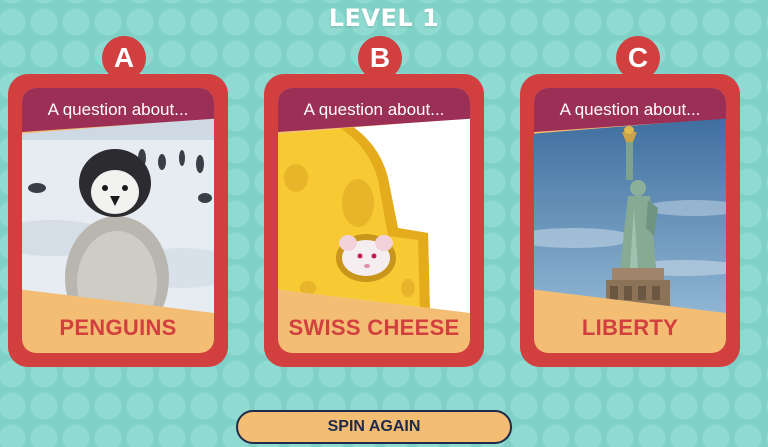 Image resolution: width=768 pixels, height=447 pixels. I want to click on statue-of-liberty-image, so click(630, 215).